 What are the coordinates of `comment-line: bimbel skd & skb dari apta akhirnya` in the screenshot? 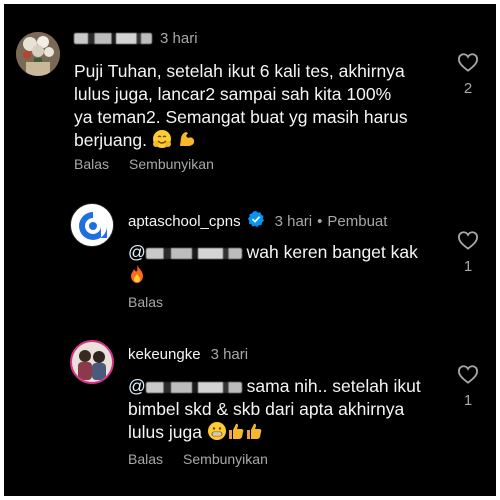 It's located at (266, 409).